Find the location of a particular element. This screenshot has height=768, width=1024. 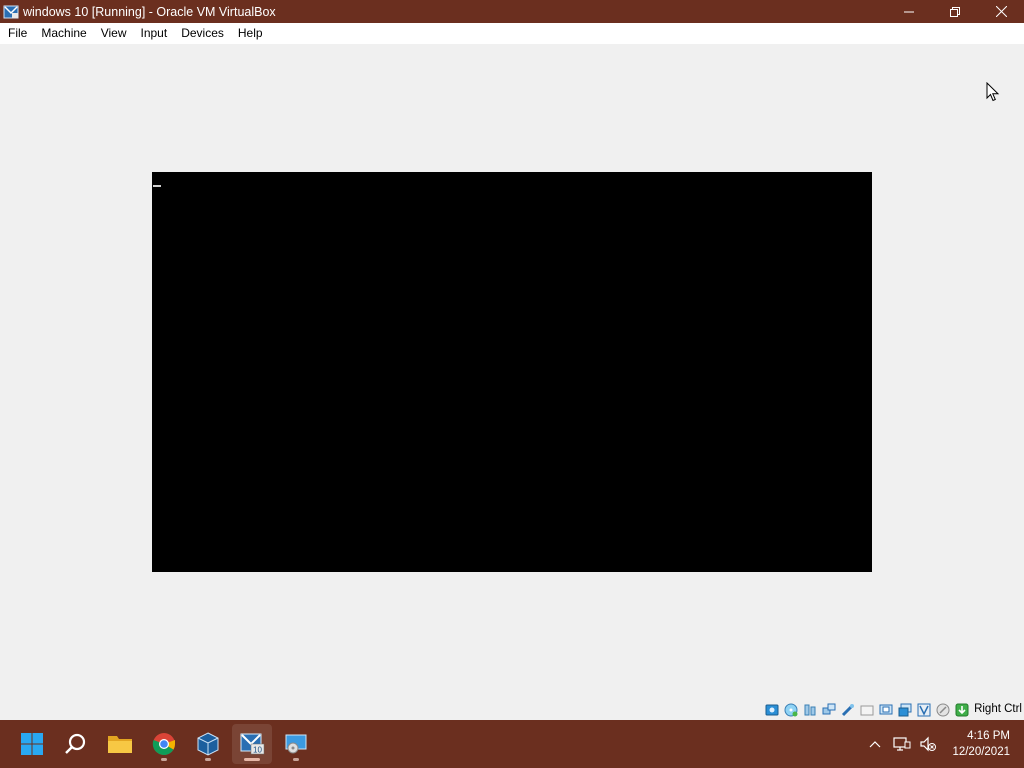

mouse-integration-icon is located at coordinates (943, 710).